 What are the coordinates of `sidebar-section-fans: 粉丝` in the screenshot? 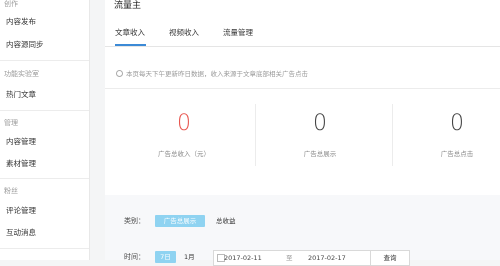 It's located at (11, 191).